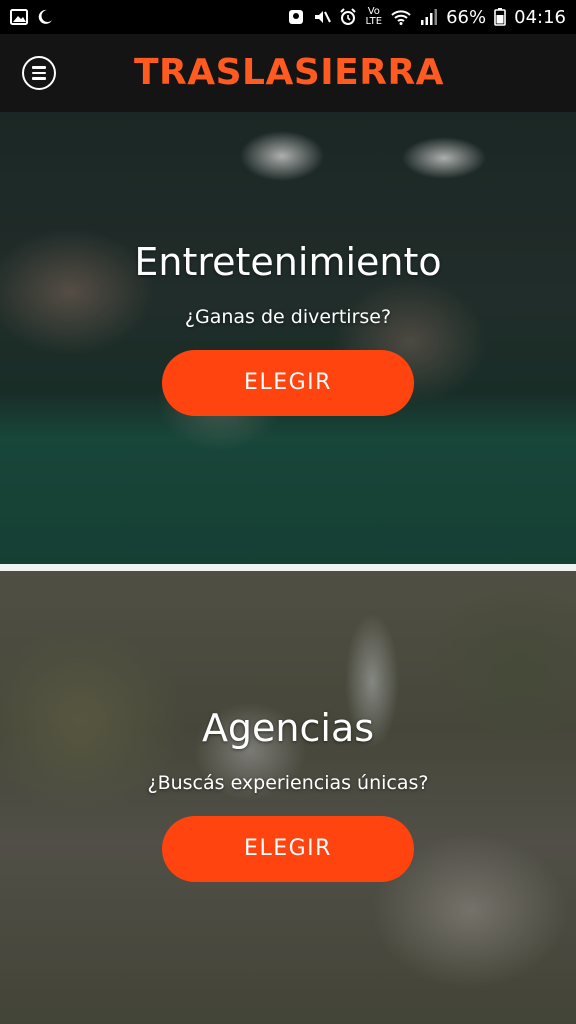 This screenshot has width=576, height=1024. What do you see at coordinates (32, 17) in the screenshot?
I see `status-left` at bounding box center [32, 17].